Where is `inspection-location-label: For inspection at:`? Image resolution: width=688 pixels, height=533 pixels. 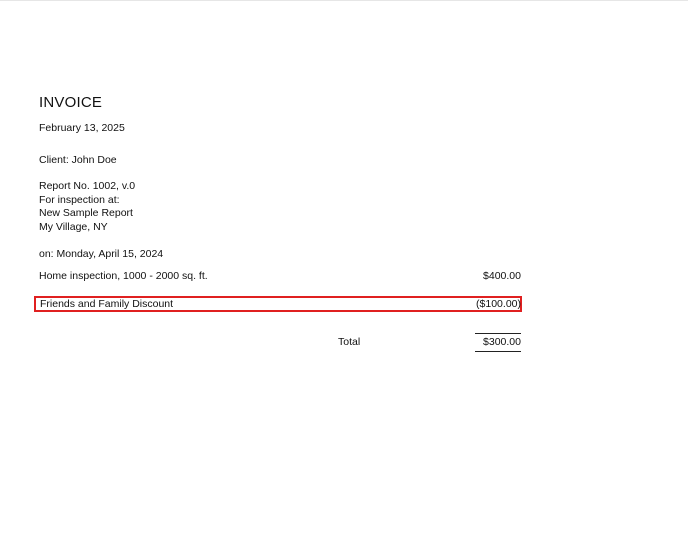
inspection-location-label: For inspection at: is located at coordinates (79, 199).